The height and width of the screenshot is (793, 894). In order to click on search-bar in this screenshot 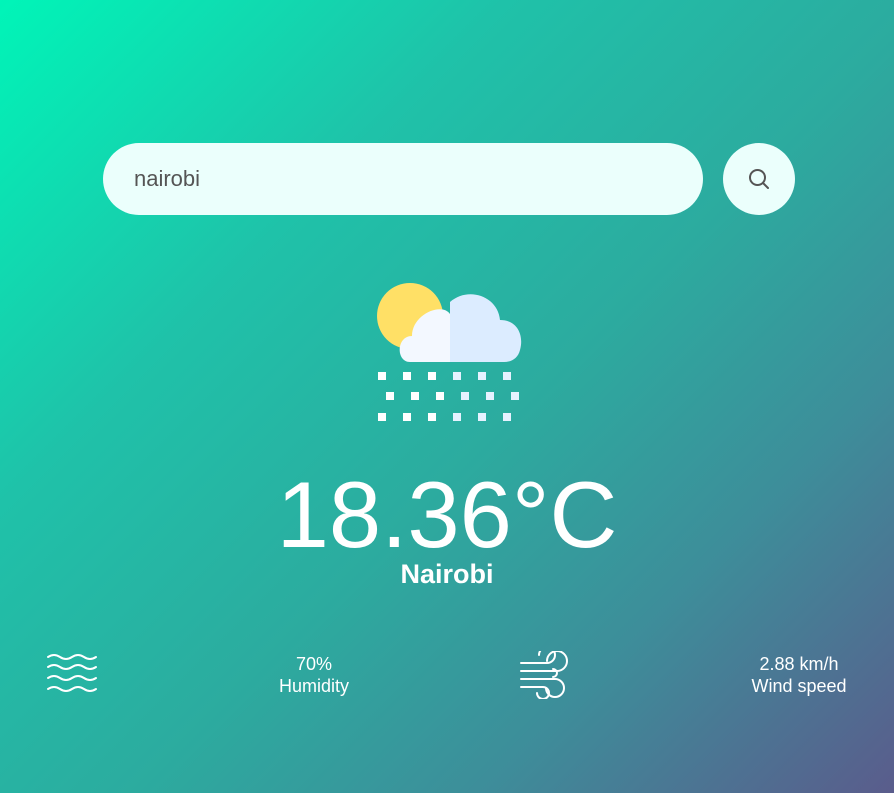, I will do `click(449, 179)`.